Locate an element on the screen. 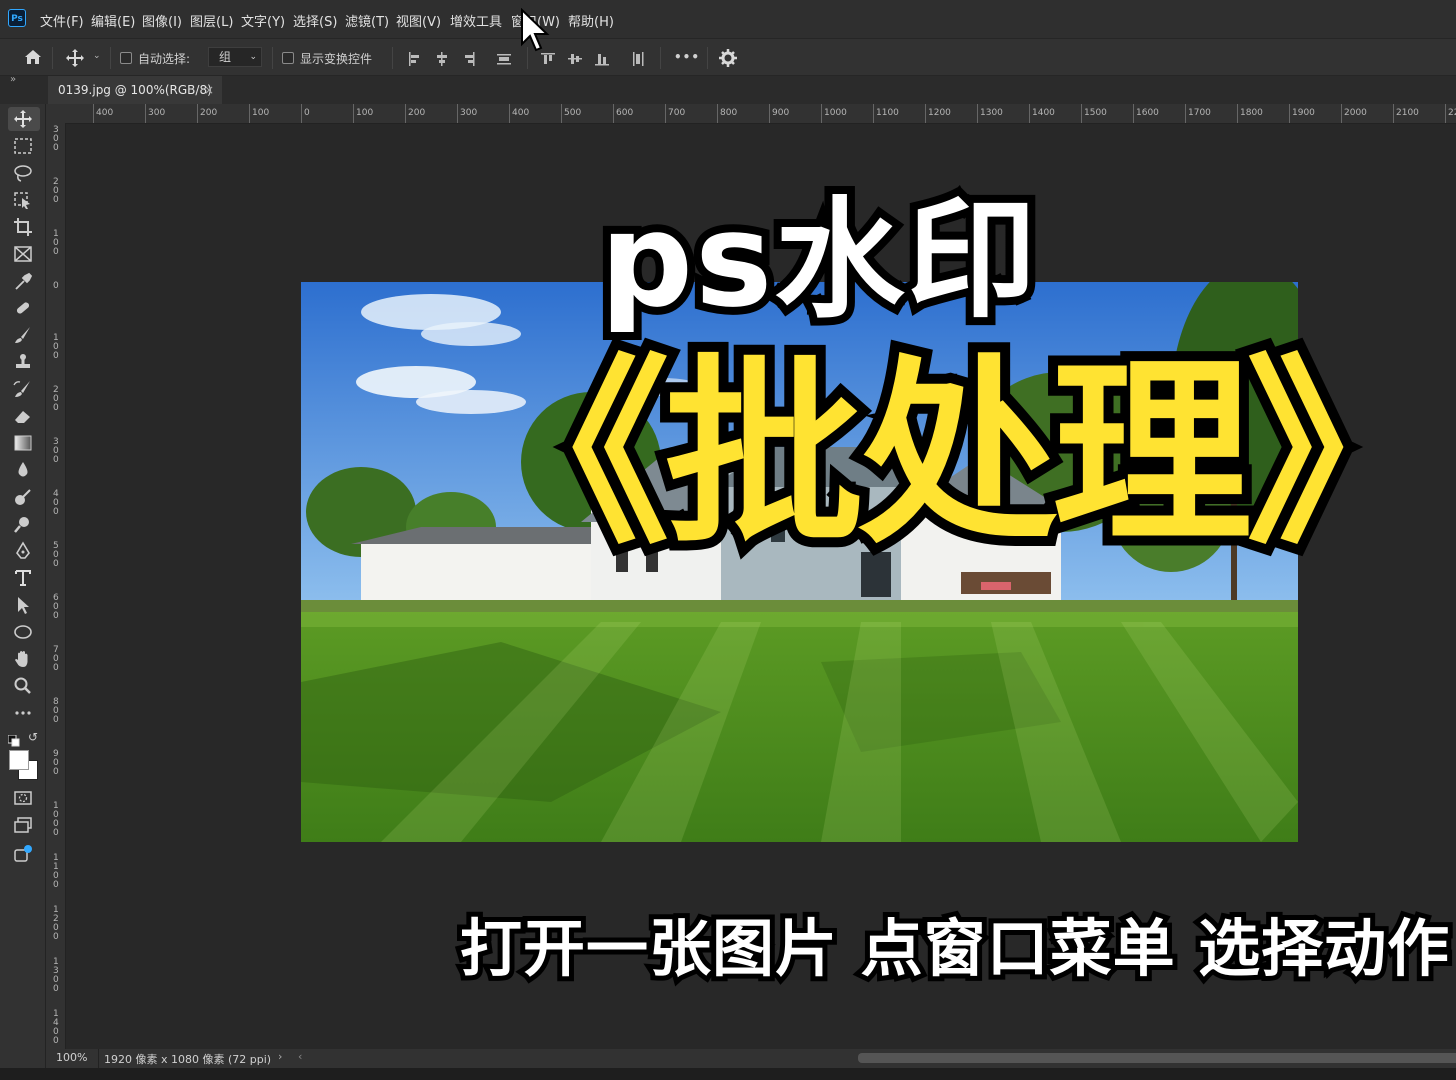 The width and height of the screenshot is (1456, 1080). align-middle-v-icon is located at coordinates (575, 58).